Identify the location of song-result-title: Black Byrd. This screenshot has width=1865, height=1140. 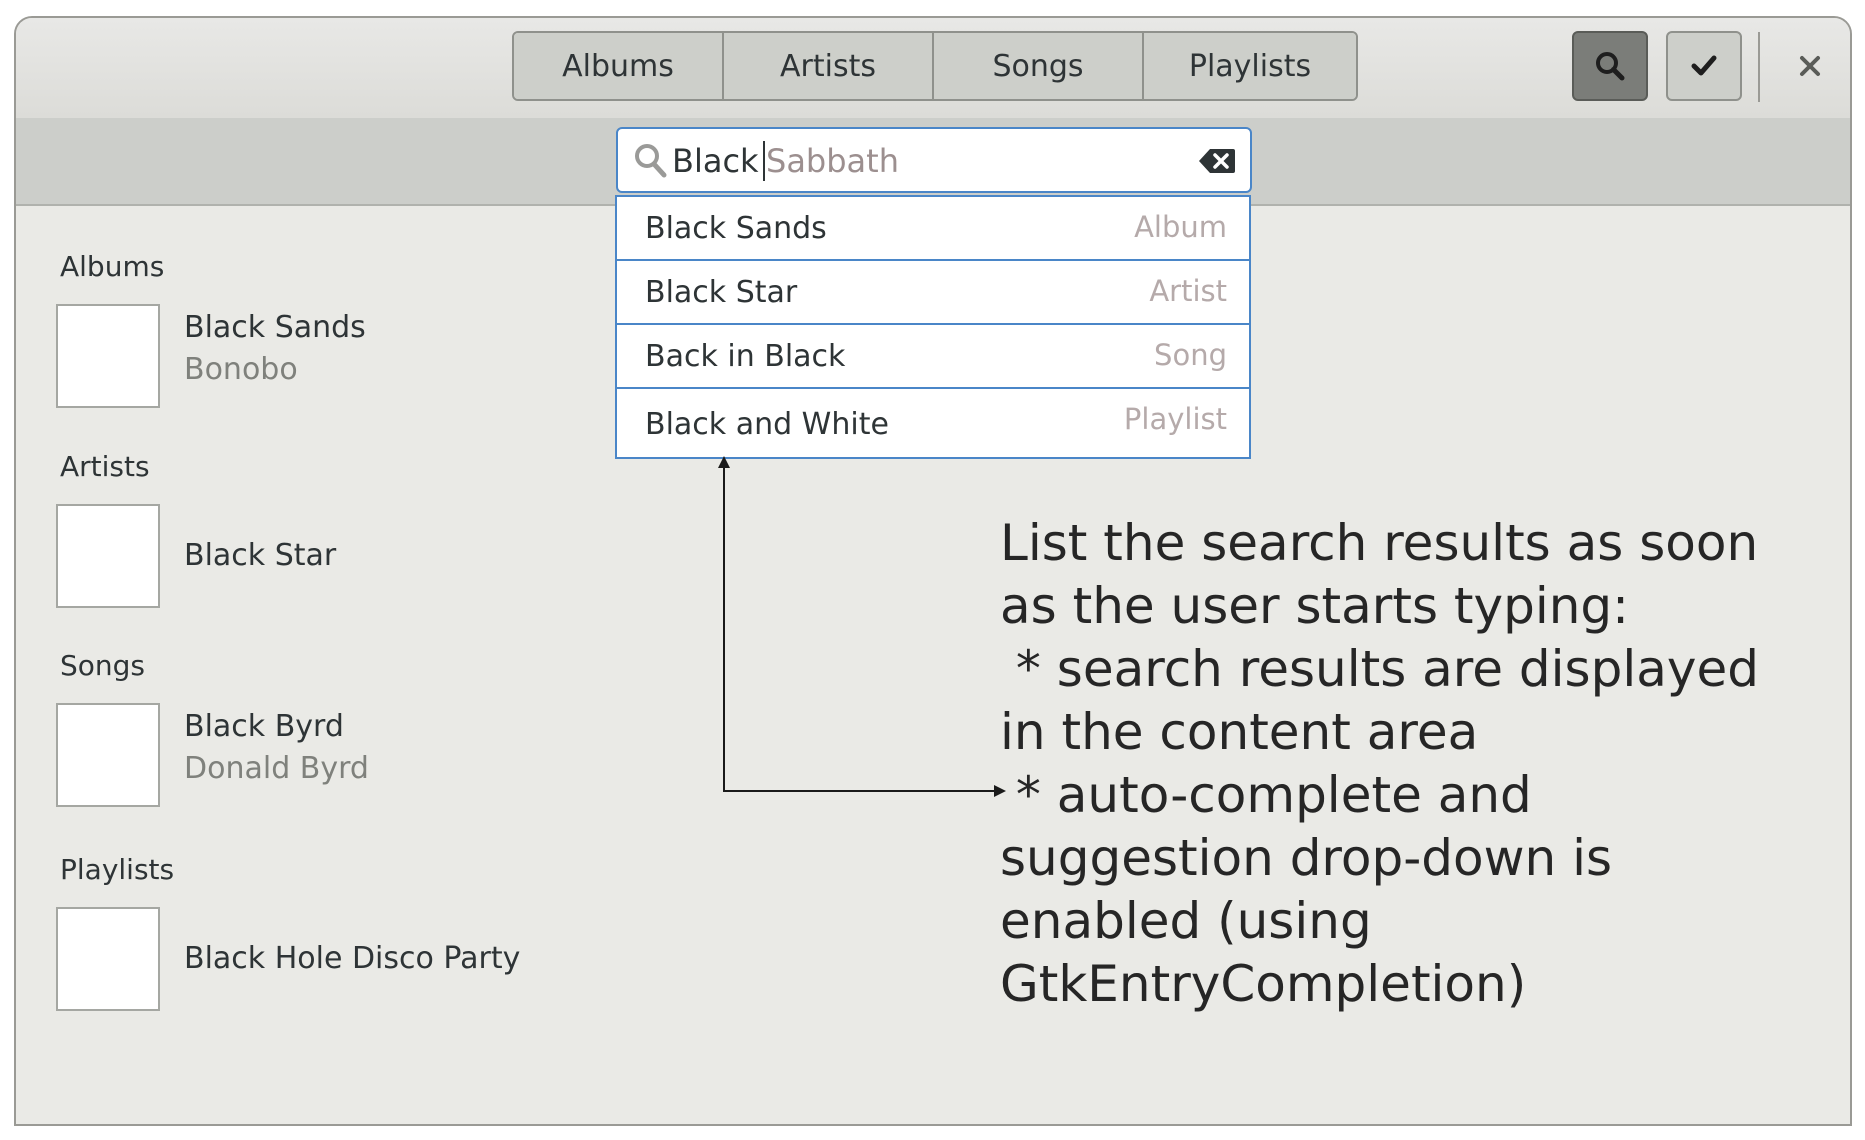
(264, 726).